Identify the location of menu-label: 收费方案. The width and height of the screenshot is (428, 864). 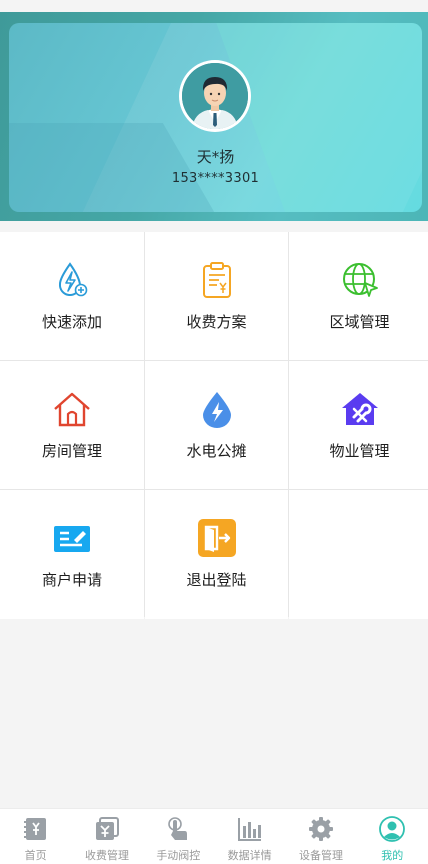
(216, 322).